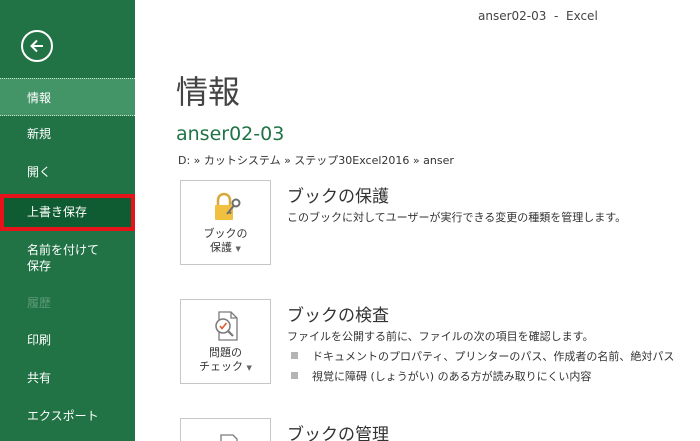 The width and height of the screenshot is (700, 441). I want to click on protect-button-label-line1: ブックの, so click(225, 233).